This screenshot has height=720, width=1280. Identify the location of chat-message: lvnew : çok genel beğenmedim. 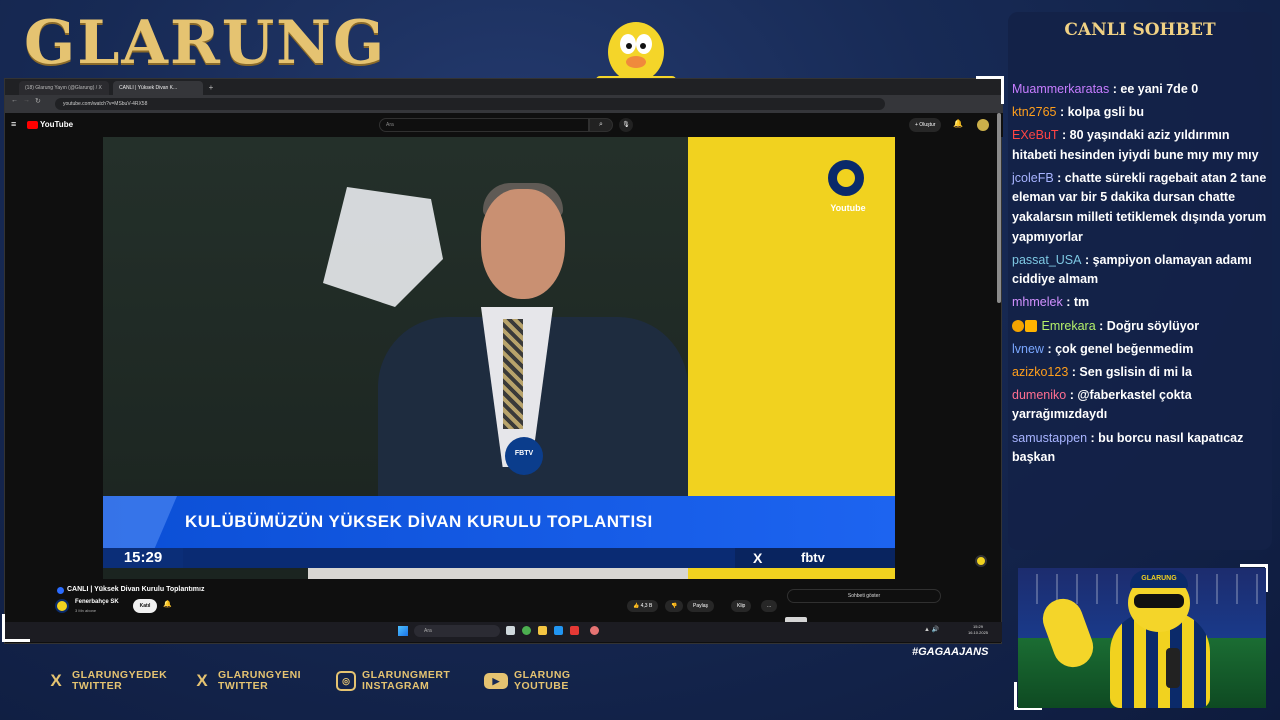
(1141, 350).